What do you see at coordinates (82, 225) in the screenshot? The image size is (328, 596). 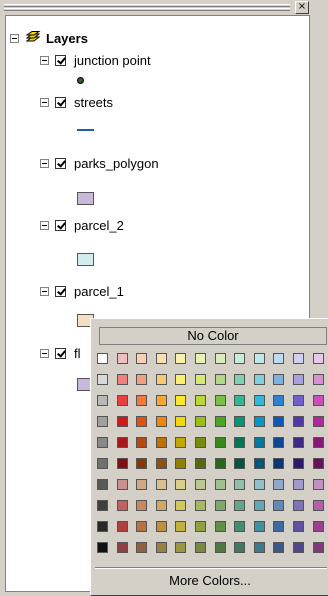 I see `layer-row-parcel-2: parcel_2` at bounding box center [82, 225].